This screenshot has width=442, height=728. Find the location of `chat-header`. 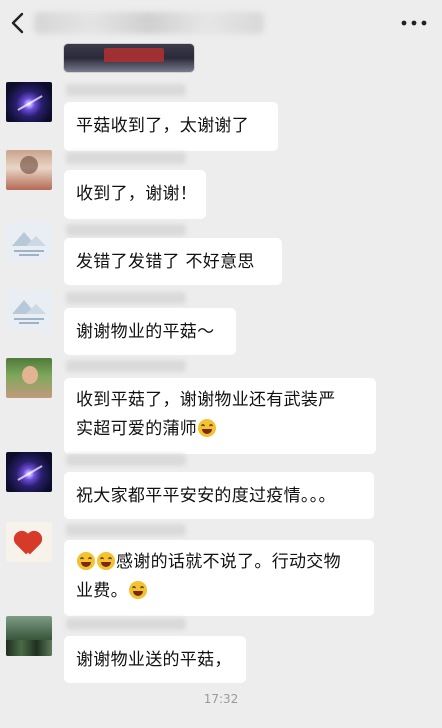

chat-header is located at coordinates (221, 23).